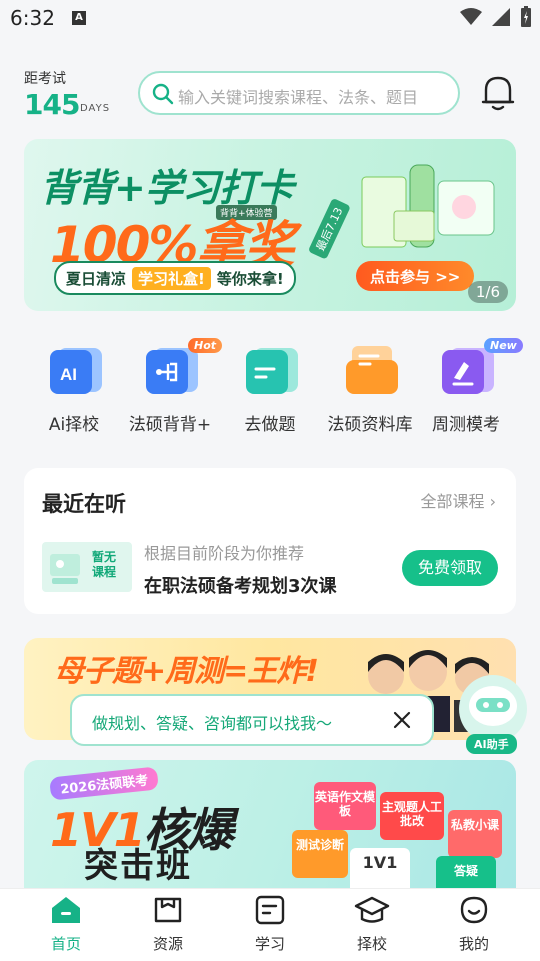 The height and width of the screenshot is (961, 540). Describe the element at coordinates (452, 501) in the screenshot. I see `all-courses-label: 全部课程` at that location.